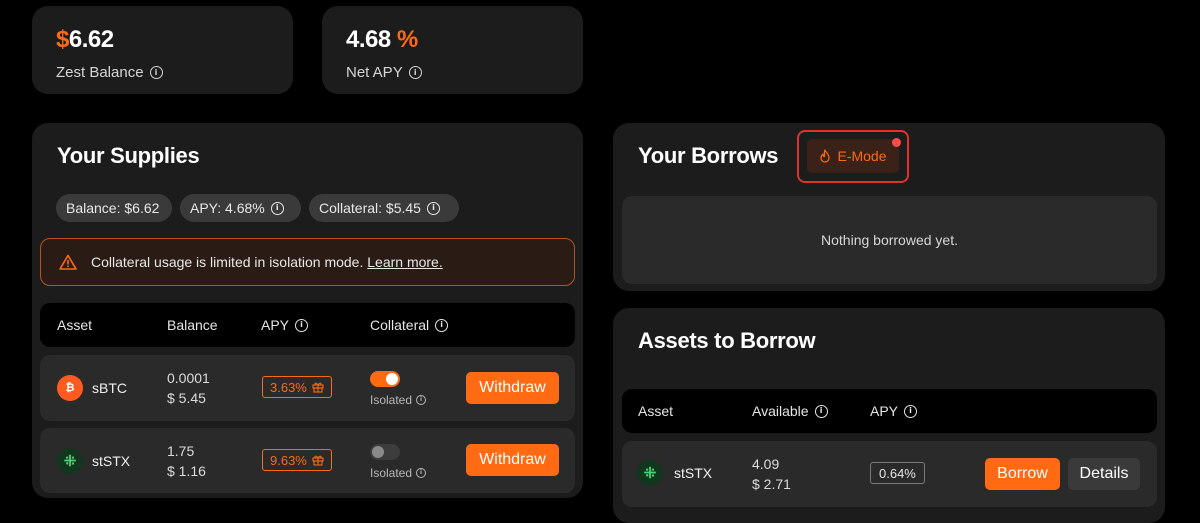 This screenshot has height=523, width=1200. What do you see at coordinates (727, 340) in the screenshot?
I see `assets-to-borrow-title: Assets to Borrow` at bounding box center [727, 340].